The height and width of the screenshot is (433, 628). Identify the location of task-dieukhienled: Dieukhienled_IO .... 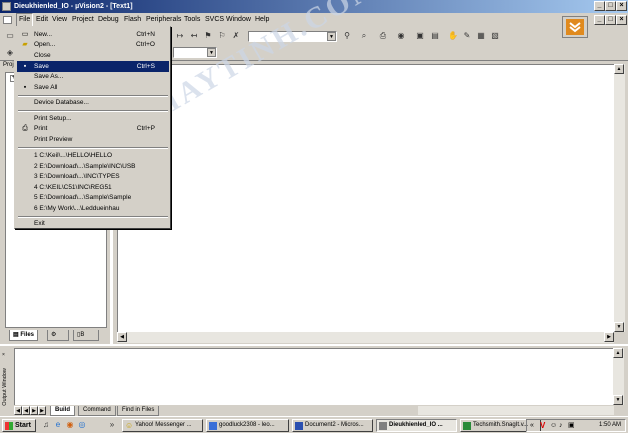
(416, 425).